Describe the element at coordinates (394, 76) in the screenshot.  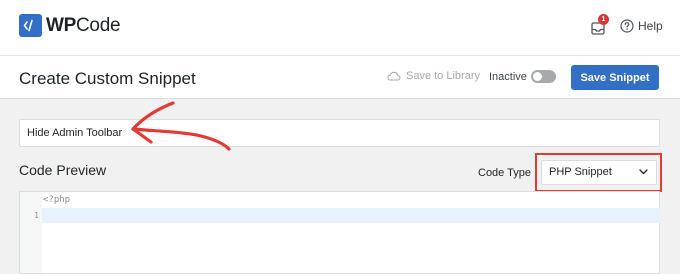
I see `cloud-icon` at that location.